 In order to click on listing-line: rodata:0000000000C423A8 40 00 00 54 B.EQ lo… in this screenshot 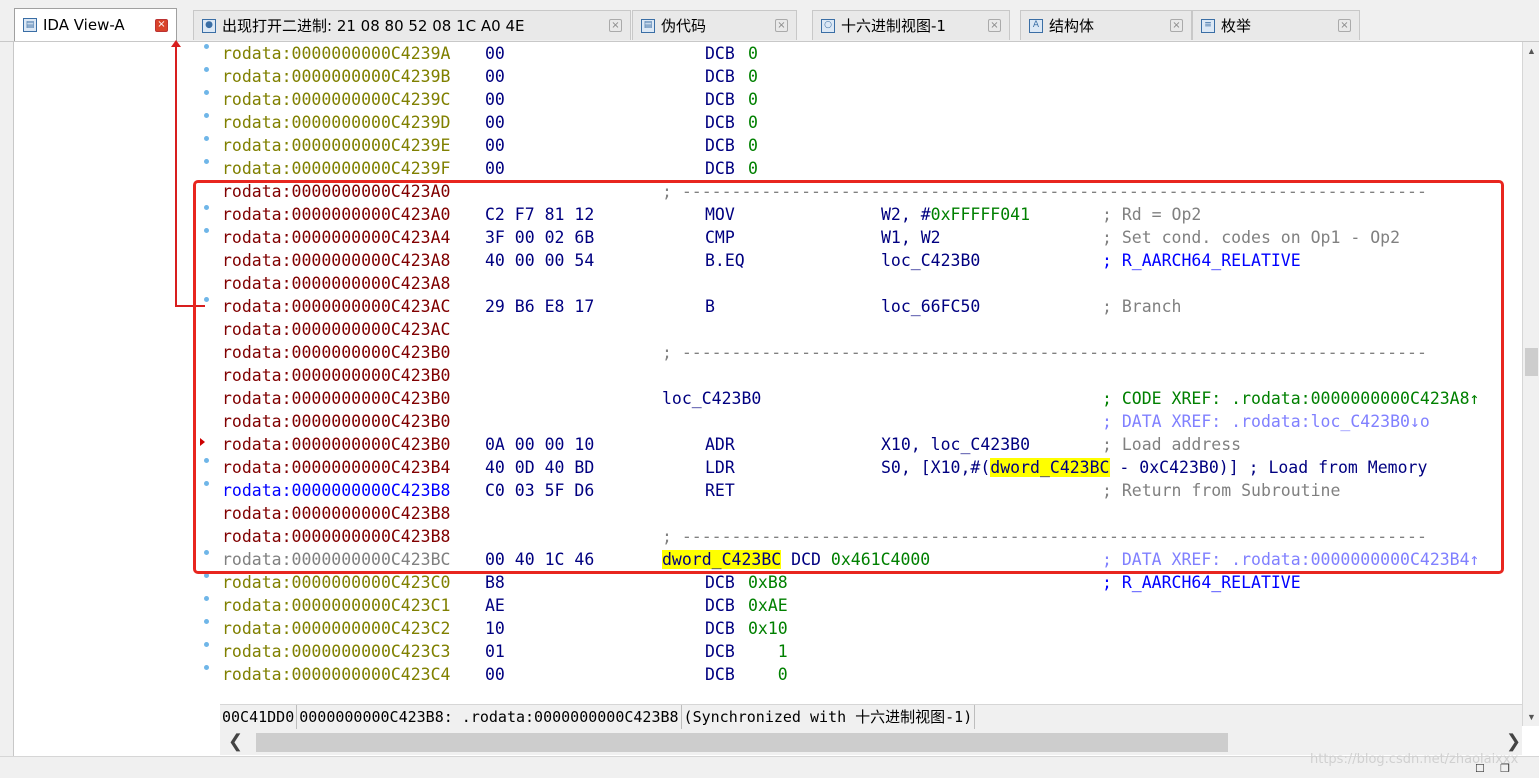, I will do `click(871, 260)`.